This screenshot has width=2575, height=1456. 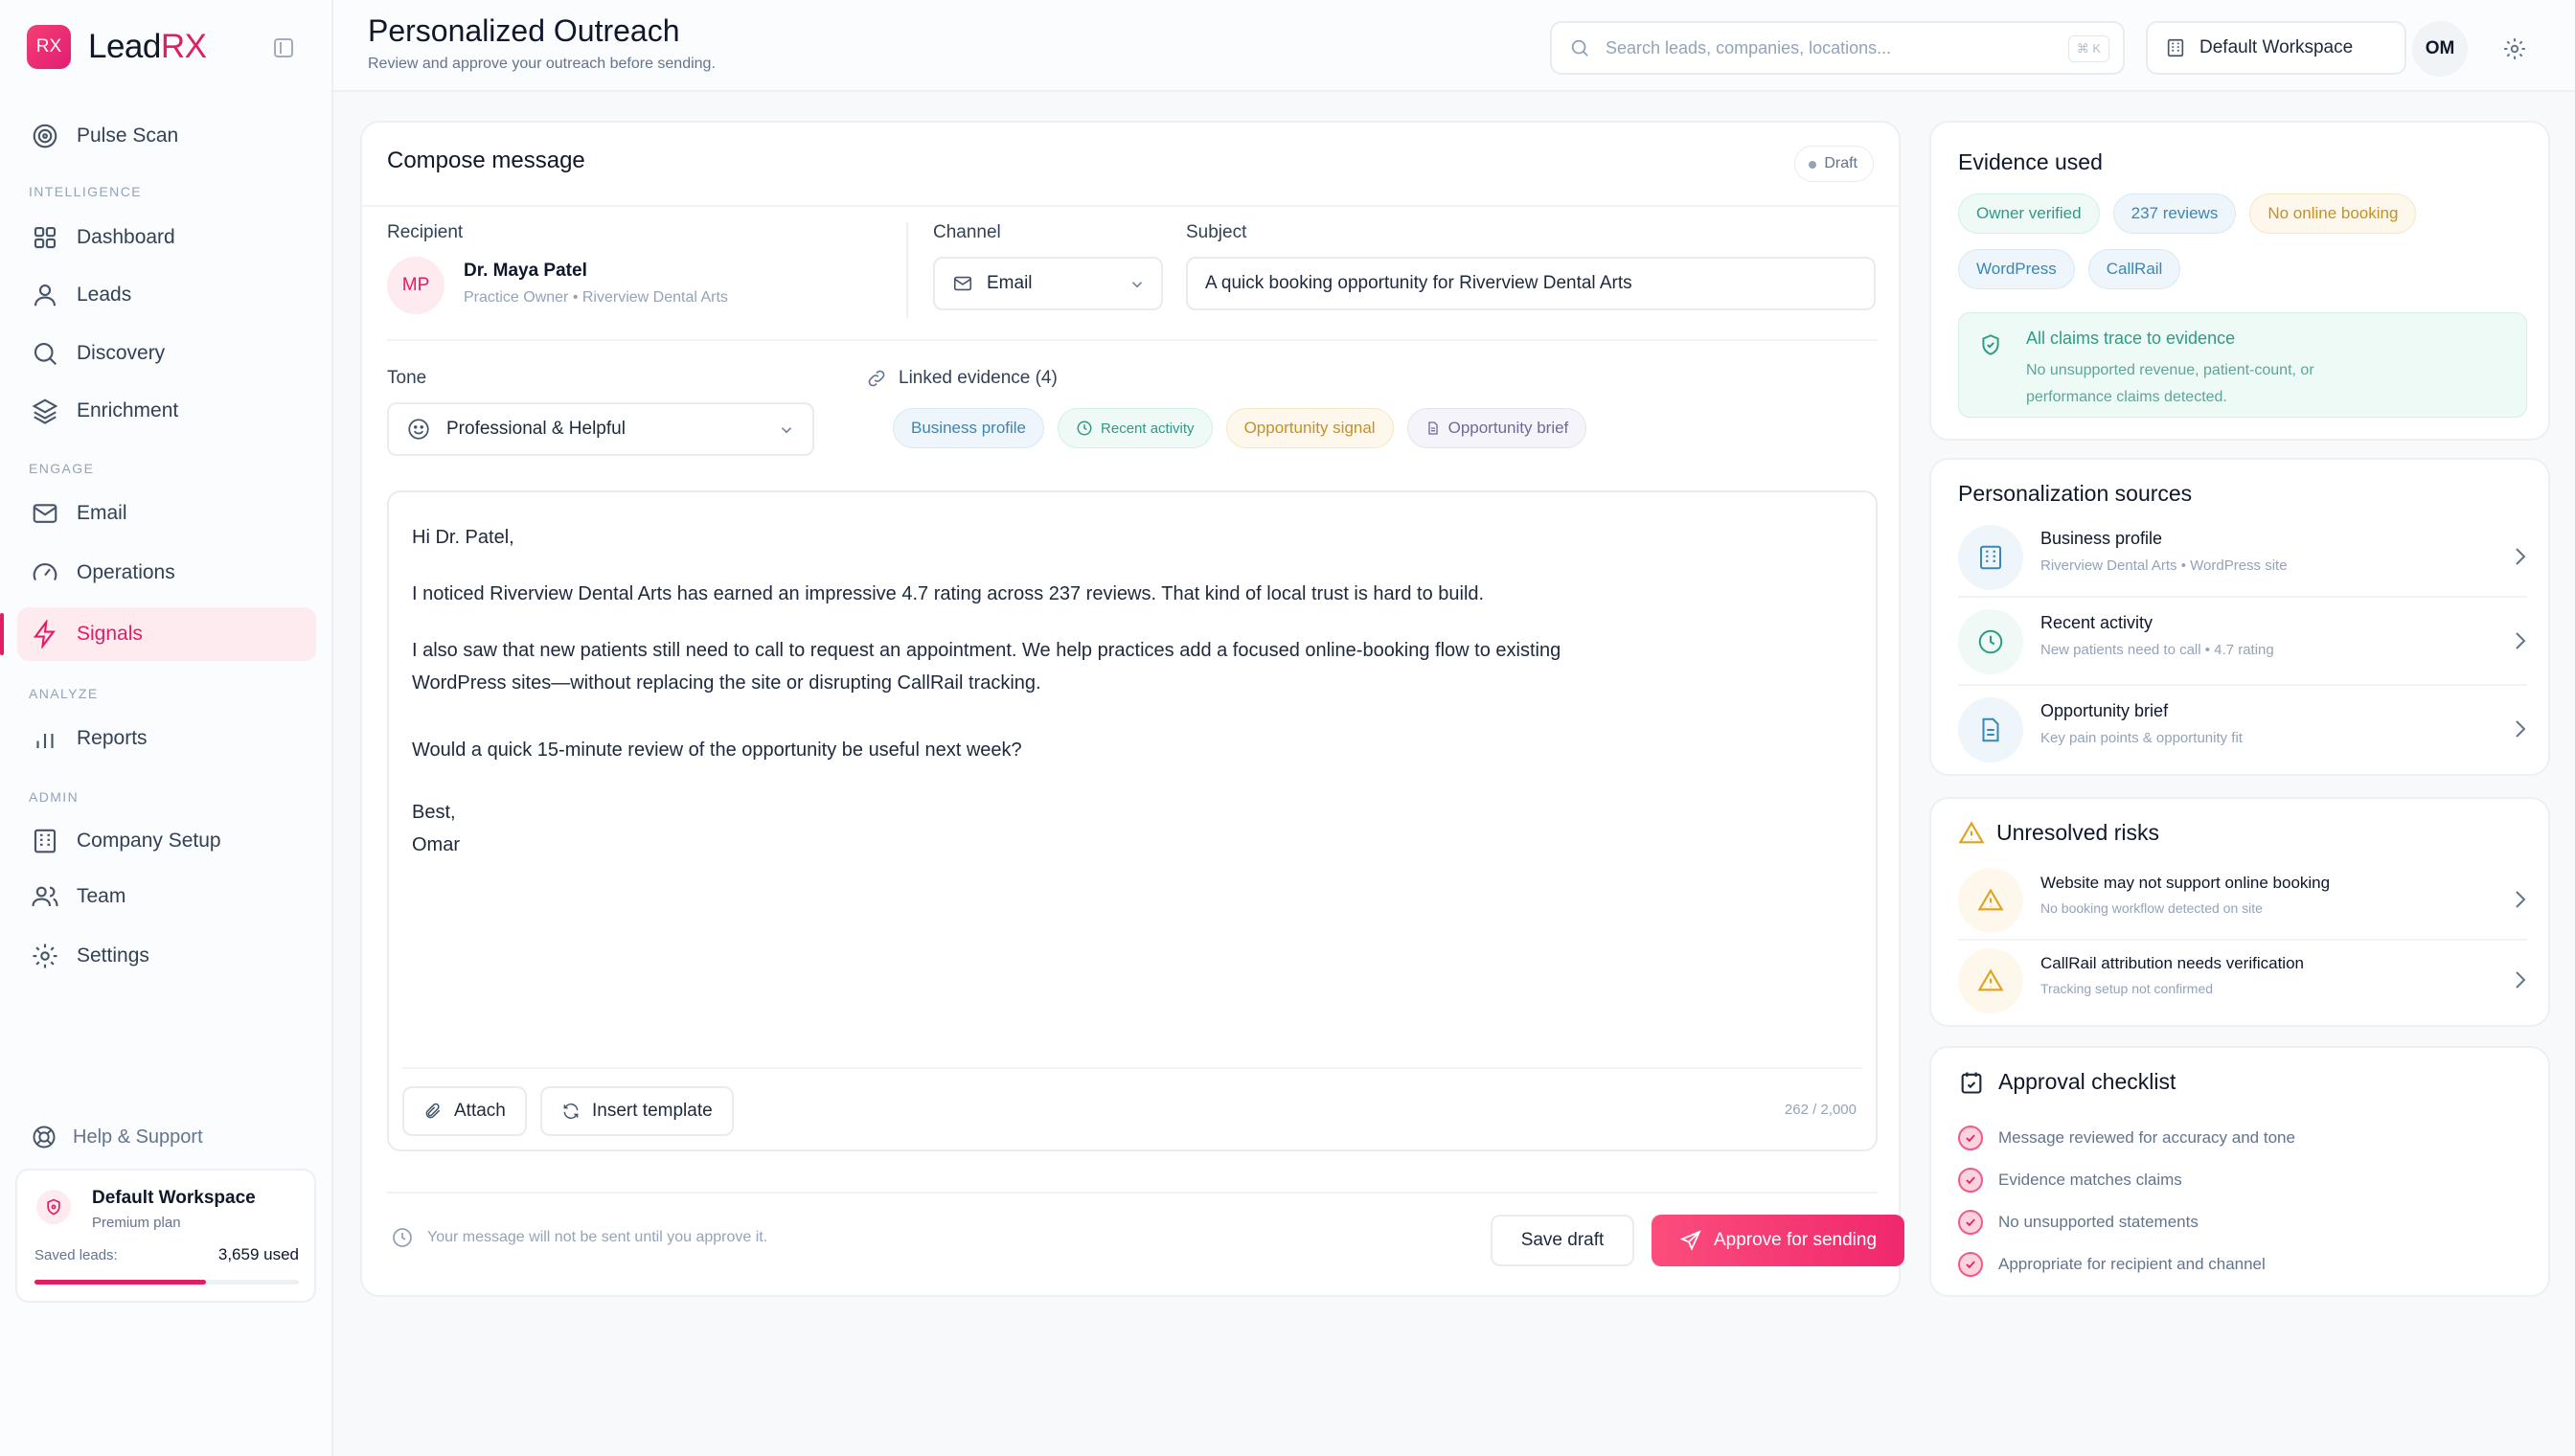 What do you see at coordinates (2134, 269) in the screenshot?
I see `evidence-chip-callrail: CallRail` at bounding box center [2134, 269].